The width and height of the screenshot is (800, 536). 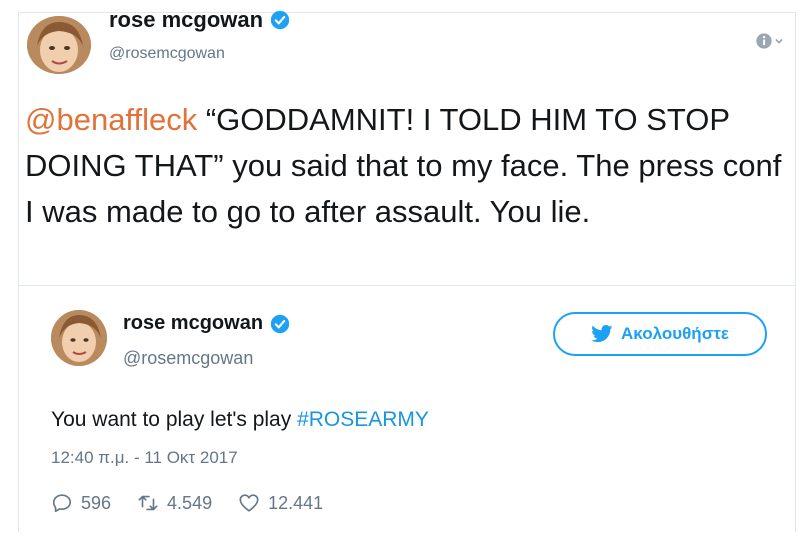 What do you see at coordinates (167, 54) in the screenshot?
I see `author-handle: @rosemcgowan` at bounding box center [167, 54].